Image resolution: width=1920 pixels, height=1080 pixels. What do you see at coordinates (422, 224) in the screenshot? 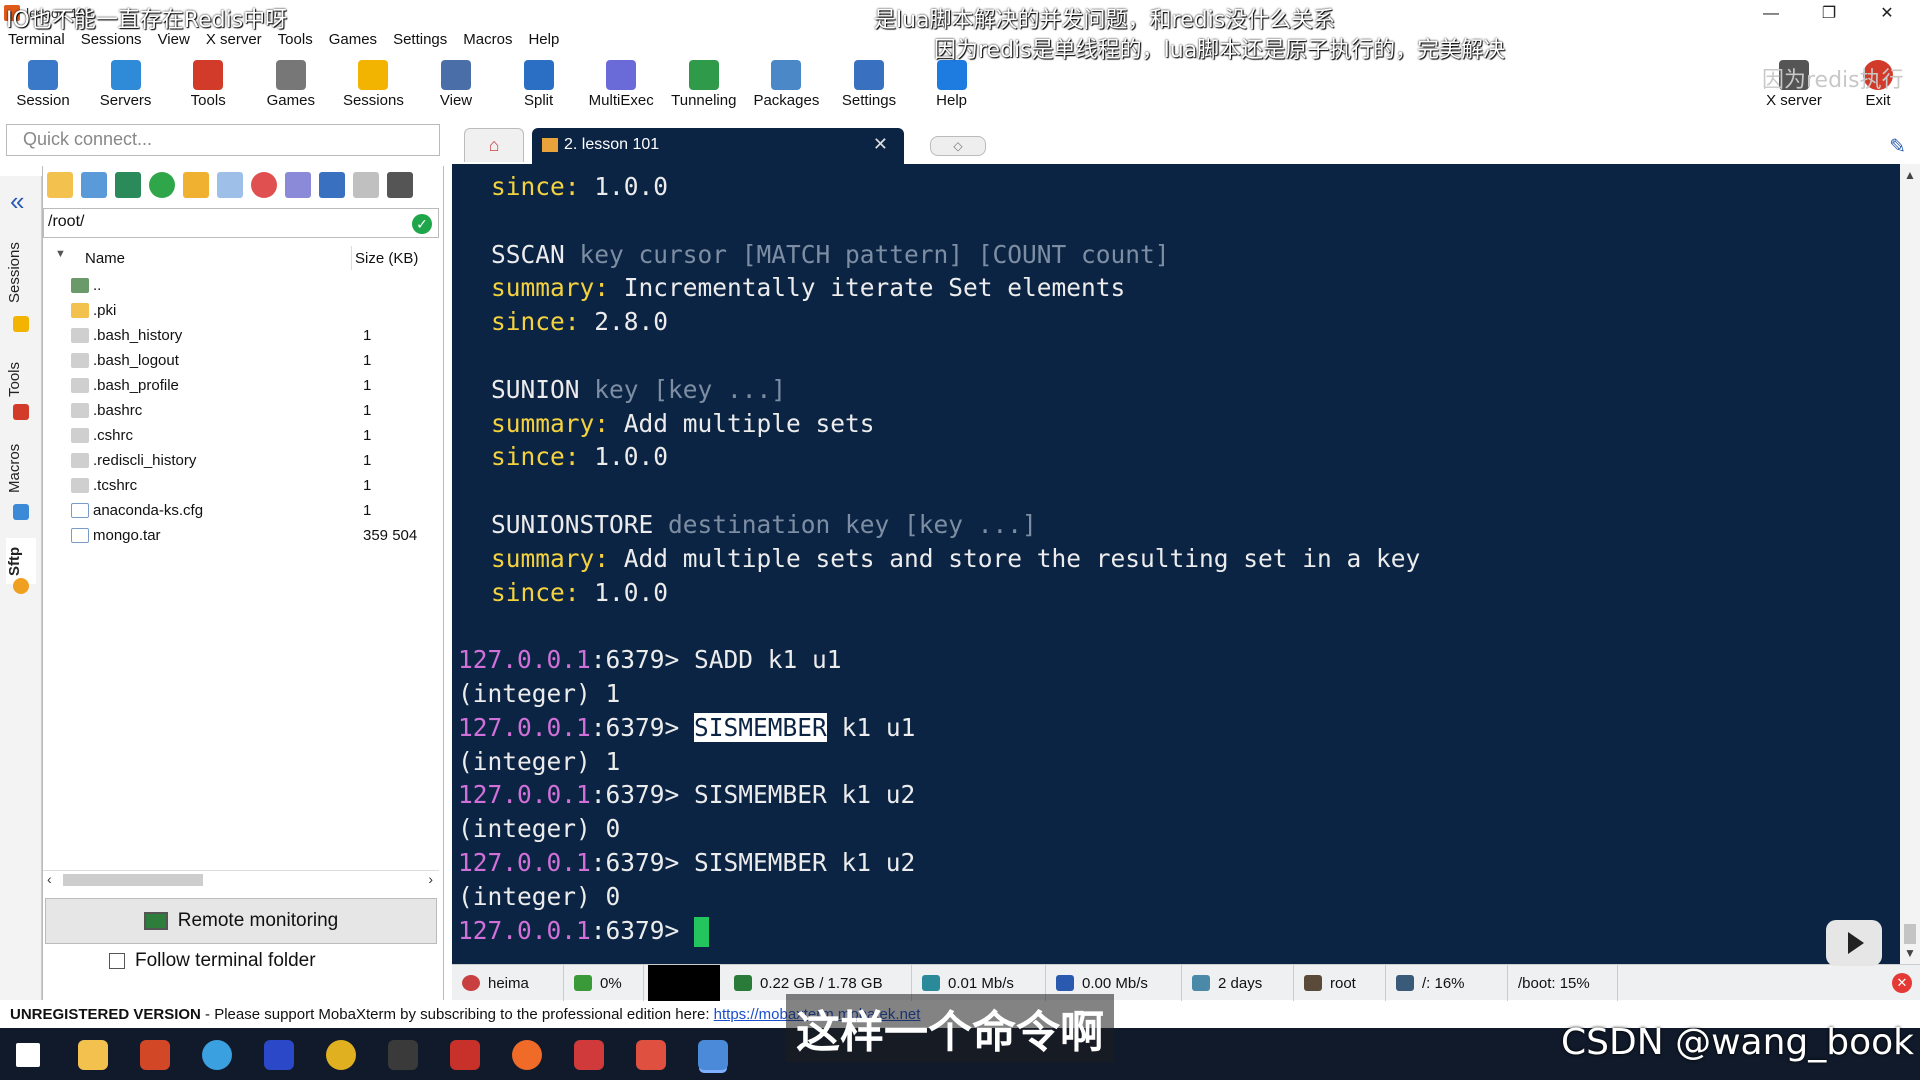
I see `confirm-path-icon: ✓` at bounding box center [422, 224].